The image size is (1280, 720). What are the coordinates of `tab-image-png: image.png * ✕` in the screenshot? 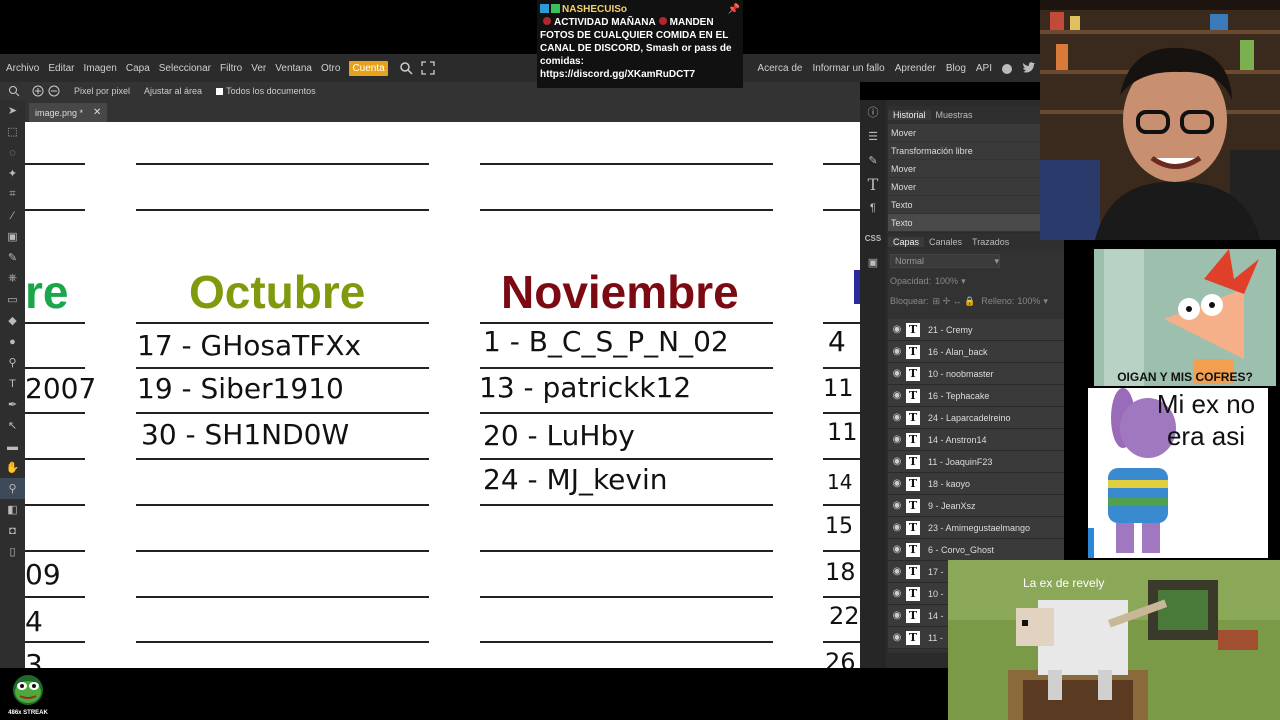 It's located at (68, 112).